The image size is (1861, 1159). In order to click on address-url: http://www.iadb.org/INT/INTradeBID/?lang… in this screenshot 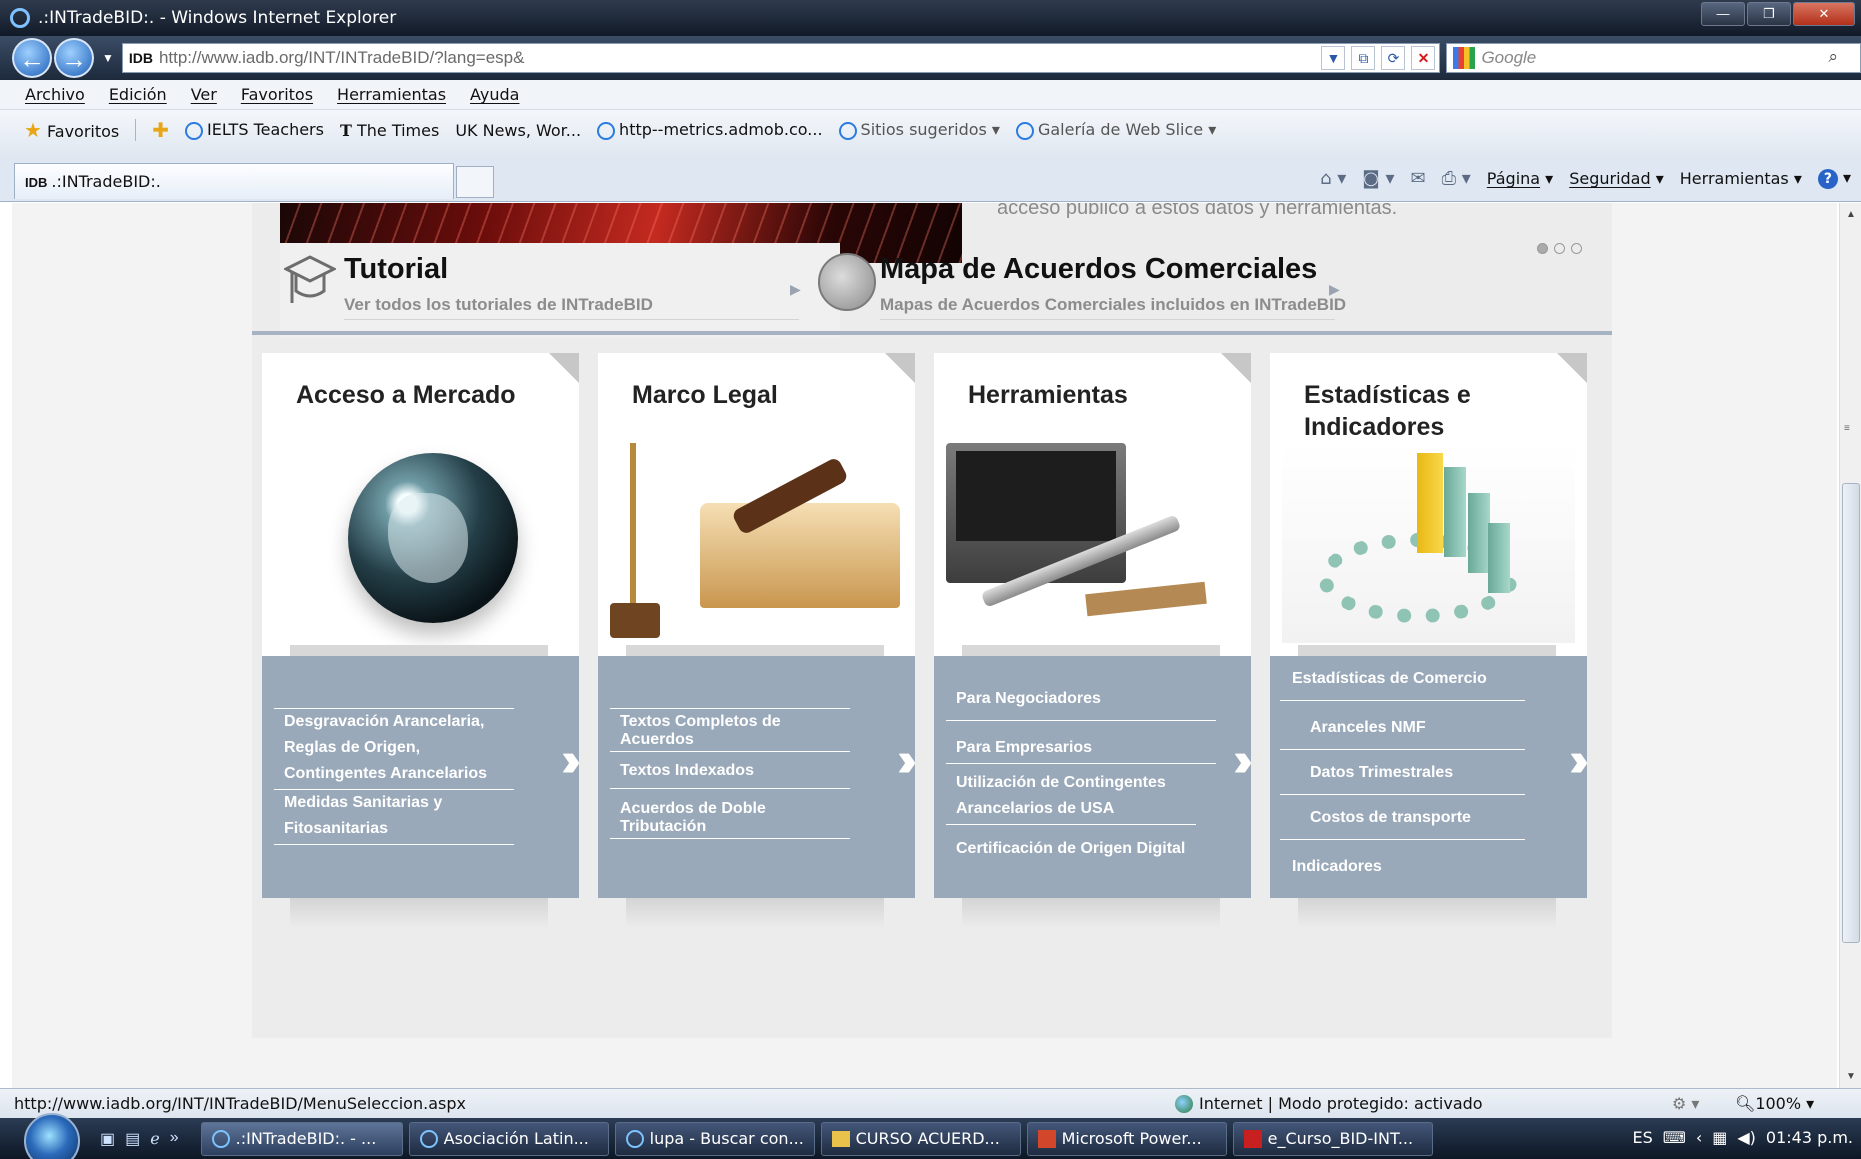, I will do `click(342, 58)`.